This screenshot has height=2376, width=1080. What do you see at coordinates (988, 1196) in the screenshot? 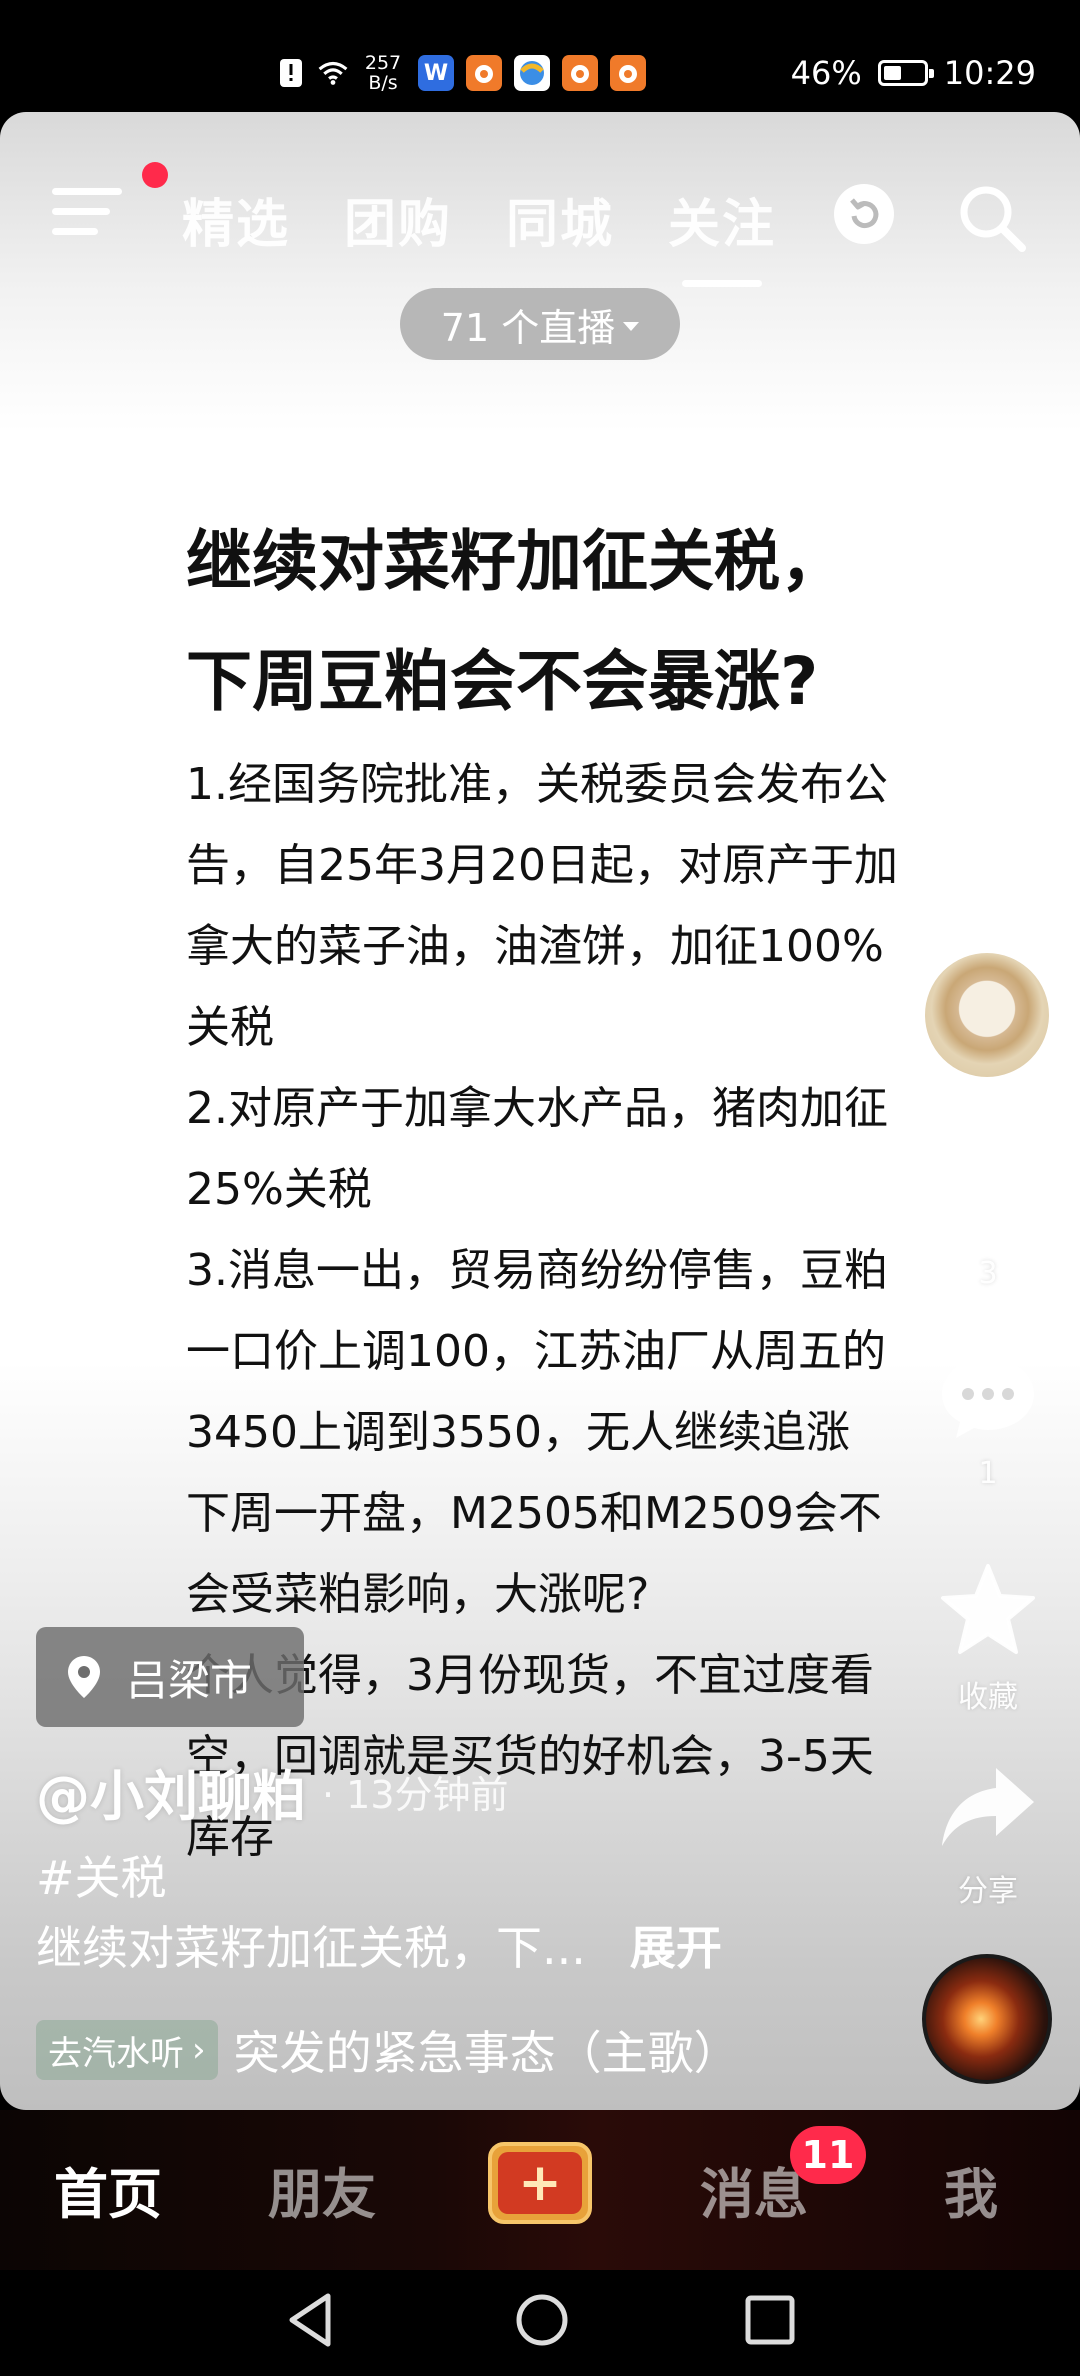
I see `heart-icon` at bounding box center [988, 1196].